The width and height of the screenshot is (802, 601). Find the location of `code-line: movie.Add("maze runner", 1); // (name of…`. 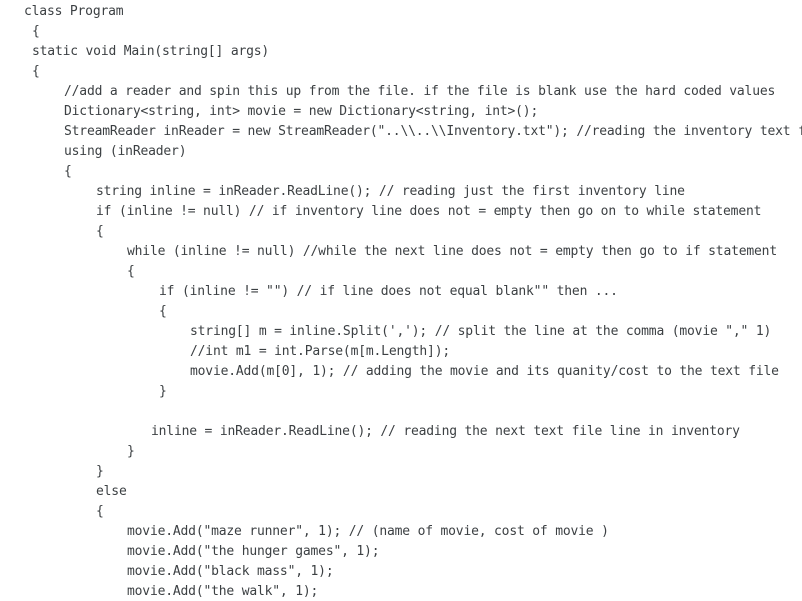

code-line: movie.Add("maze runner", 1); // (name of… is located at coordinates (368, 531).